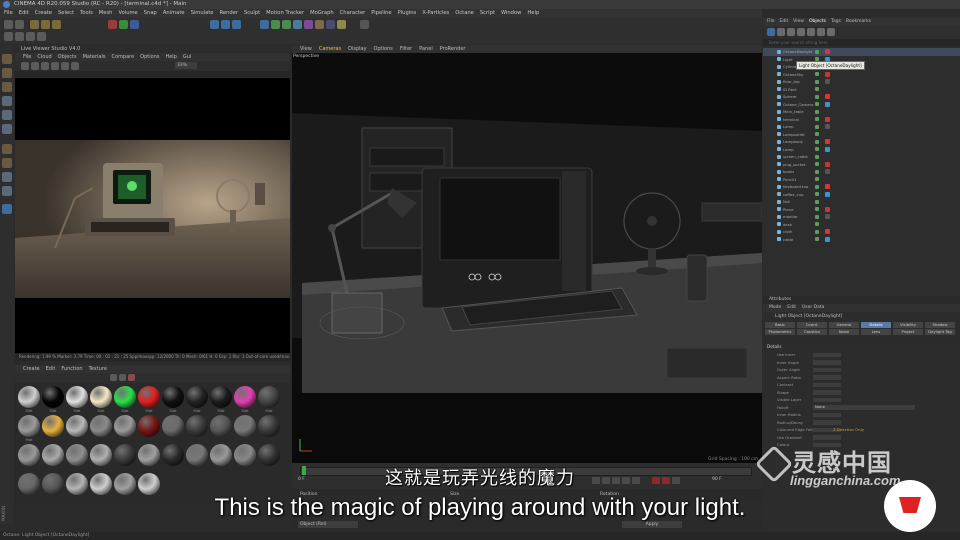  What do you see at coordinates (861, 112) in the screenshot?
I see `object-row: Main_table` at bounding box center [861, 112].